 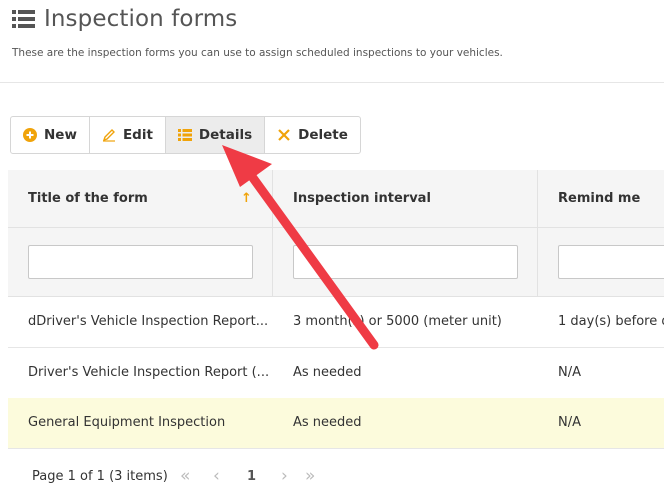 I want to click on column-header-remind: Remind me, so click(x=599, y=198).